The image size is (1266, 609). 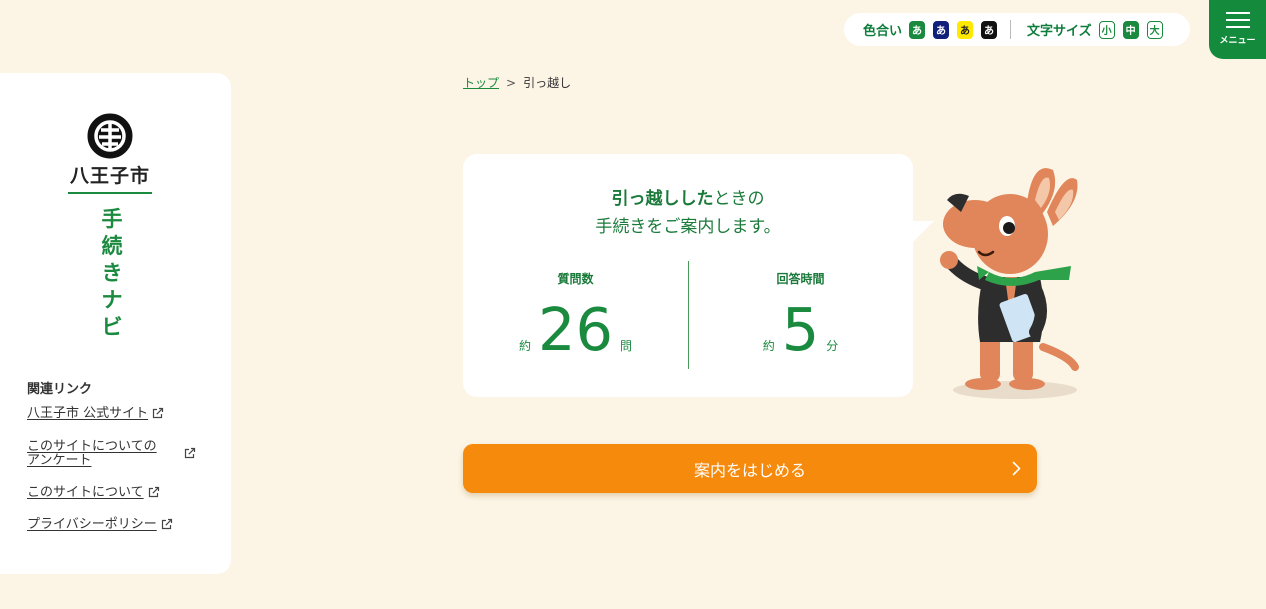 What do you see at coordinates (688, 227) in the screenshot?
I see `headline-line2: 手続きをご案内します。` at bounding box center [688, 227].